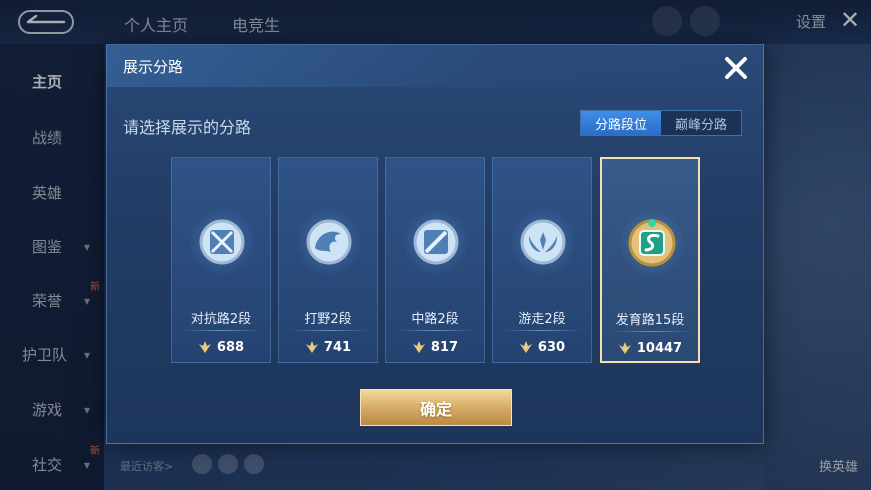 This screenshot has height=490, width=871. What do you see at coordinates (221, 319) in the screenshot?
I see `lane-rank-label: 对抗路2段` at bounding box center [221, 319].